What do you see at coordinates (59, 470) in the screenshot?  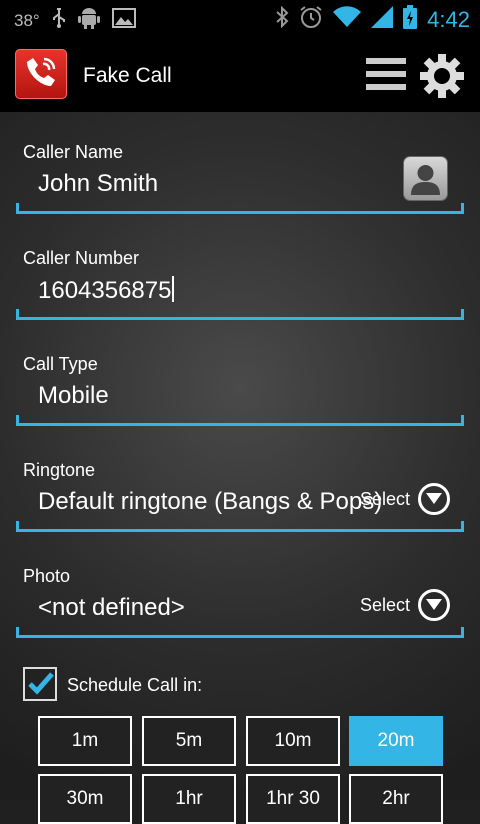 I see `ringtone-label: Ringtone` at bounding box center [59, 470].